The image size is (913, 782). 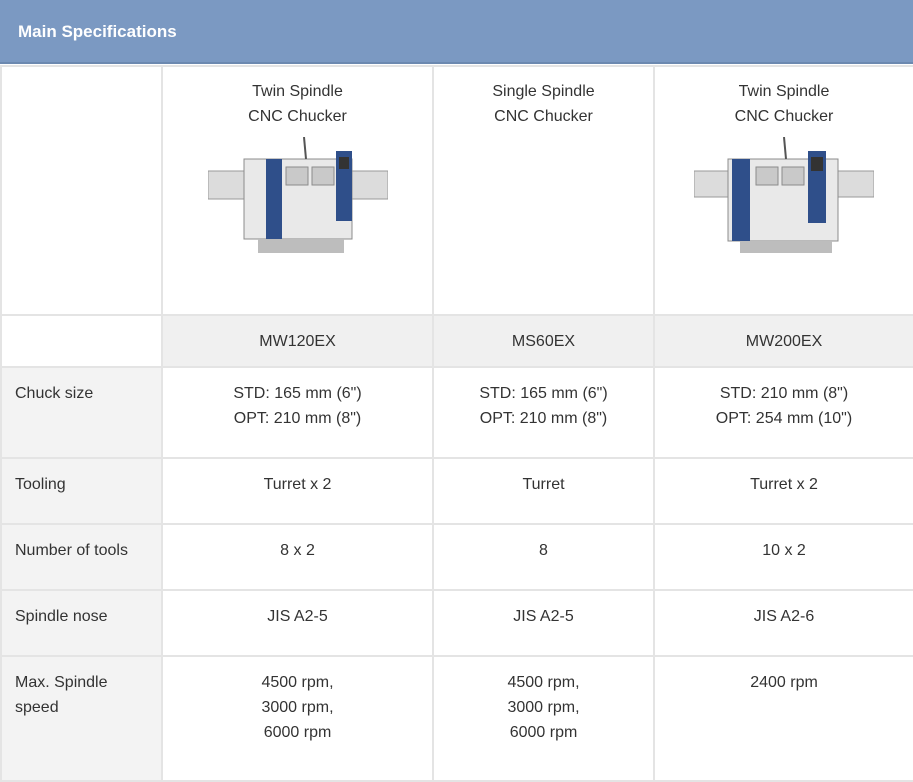 What do you see at coordinates (297, 557) in the screenshot?
I see `spec-value: 8 x 2` at bounding box center [297, 557].